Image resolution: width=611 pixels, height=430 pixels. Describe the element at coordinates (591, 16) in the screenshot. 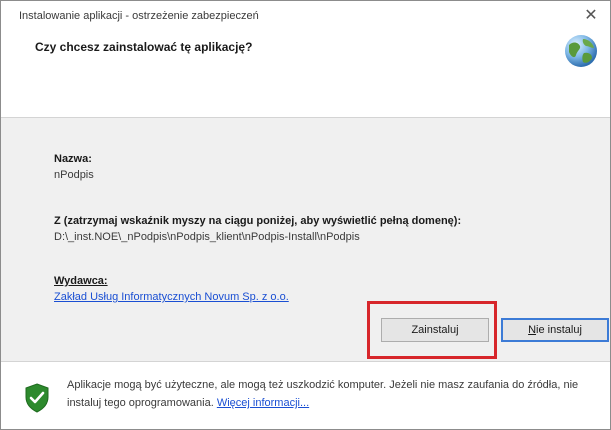

I see `close-button: ✕` at that location.